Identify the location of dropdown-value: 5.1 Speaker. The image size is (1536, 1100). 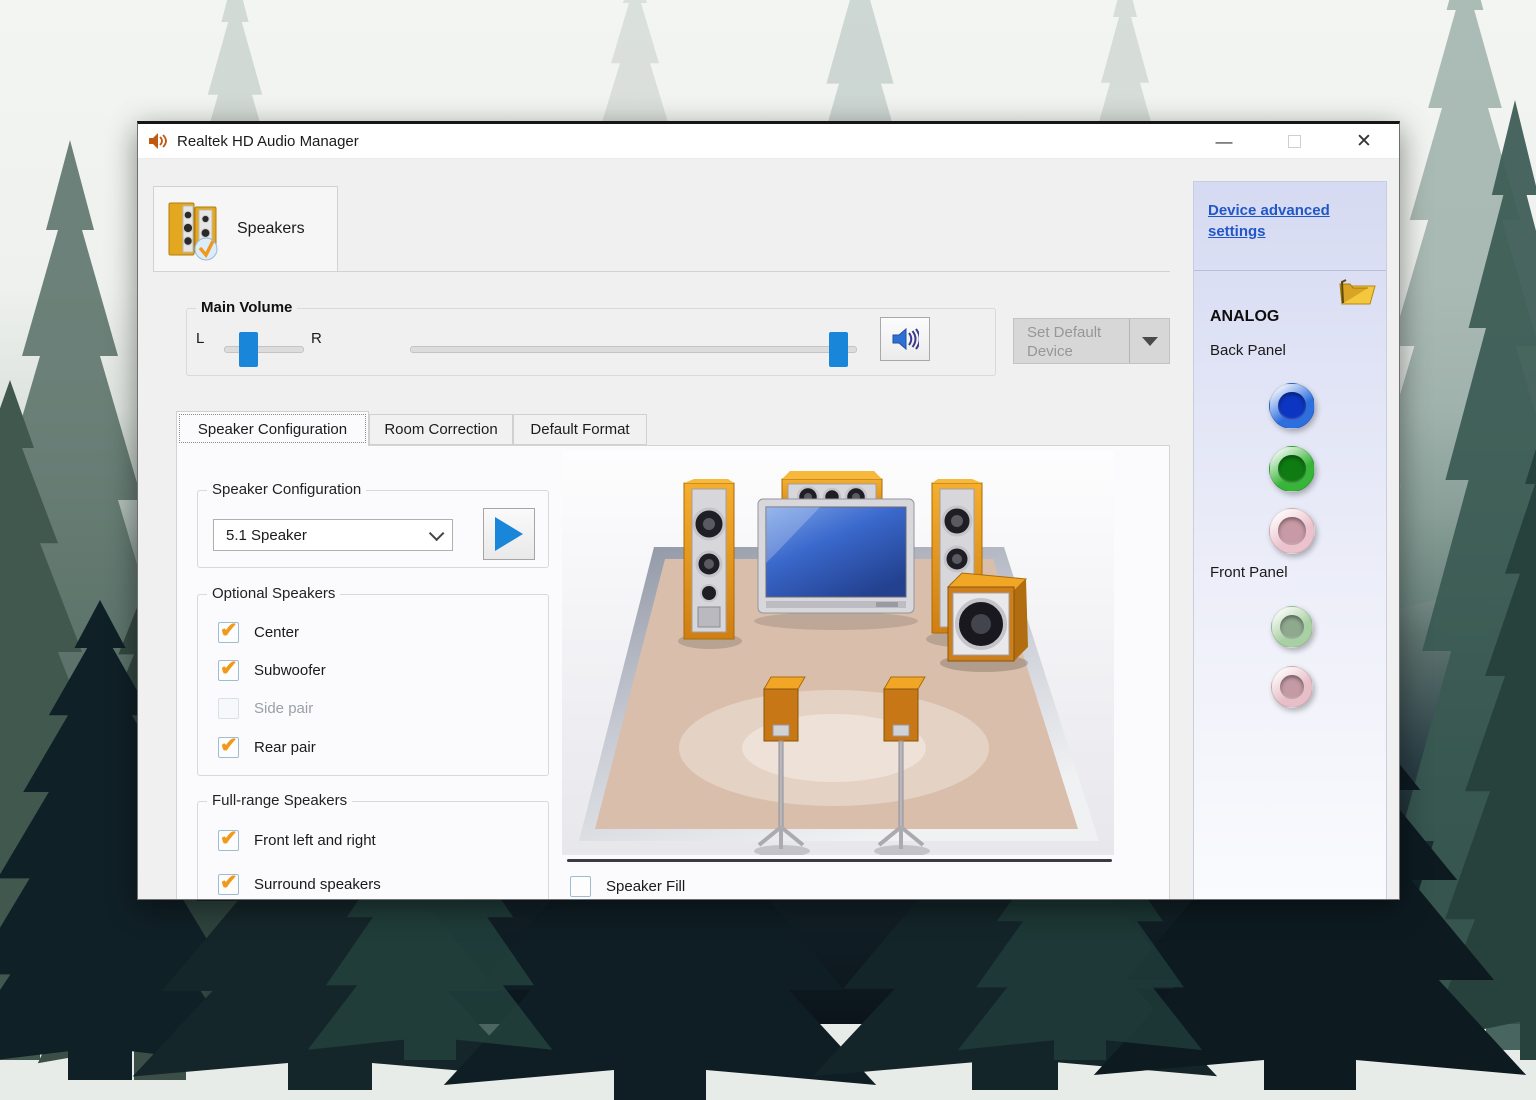
(266, 535).